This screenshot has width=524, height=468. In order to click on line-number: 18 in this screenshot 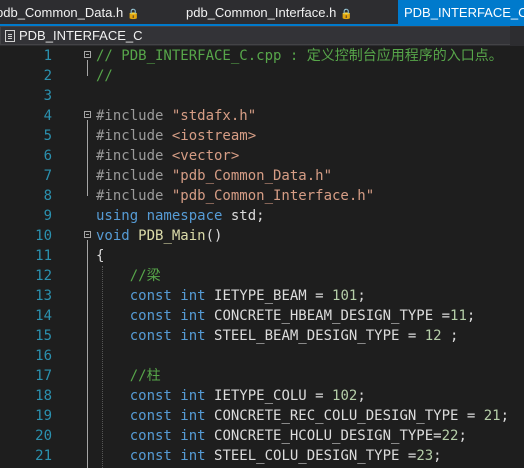, I will do `click(43, 396)`.